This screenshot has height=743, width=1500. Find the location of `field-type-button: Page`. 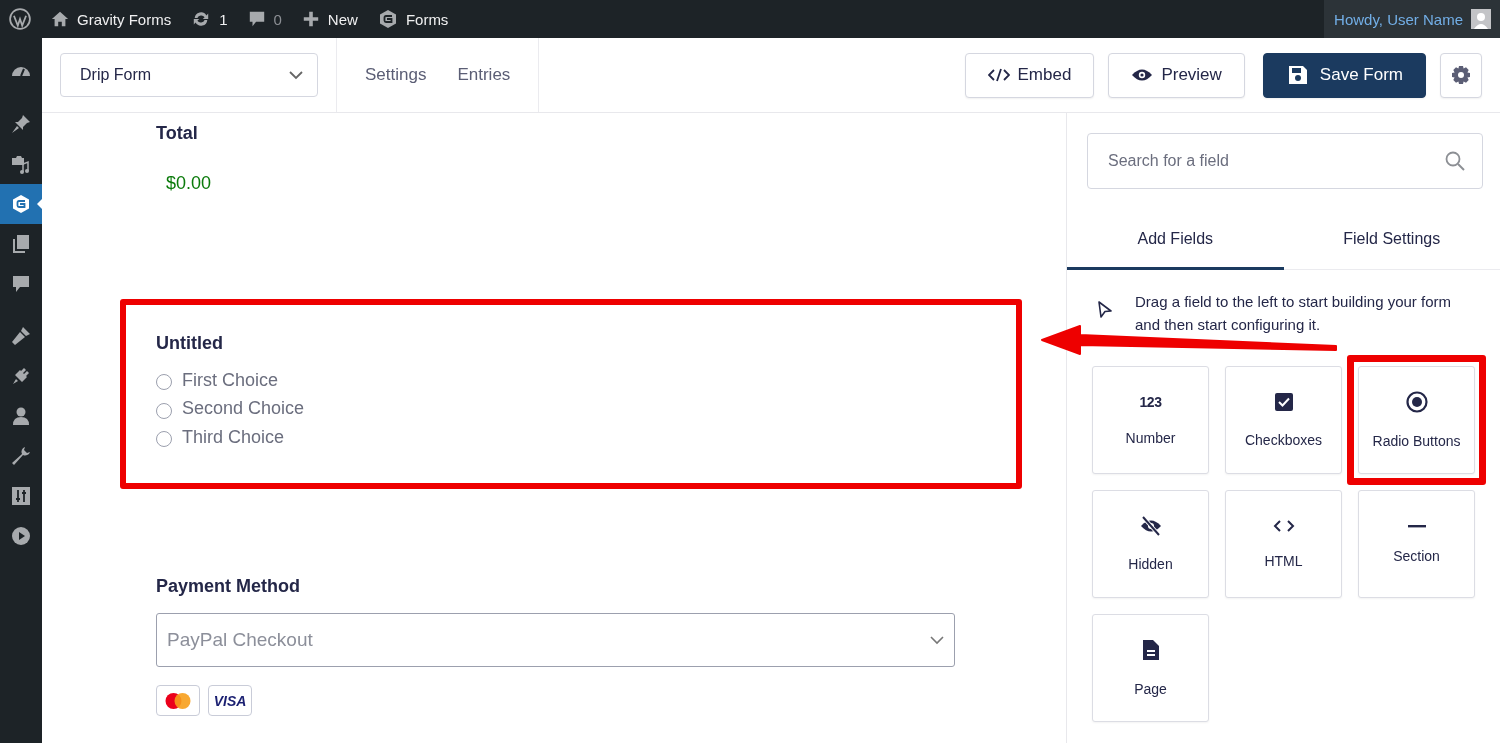

field-type-button: Page is located at coordinates (1150, 668).